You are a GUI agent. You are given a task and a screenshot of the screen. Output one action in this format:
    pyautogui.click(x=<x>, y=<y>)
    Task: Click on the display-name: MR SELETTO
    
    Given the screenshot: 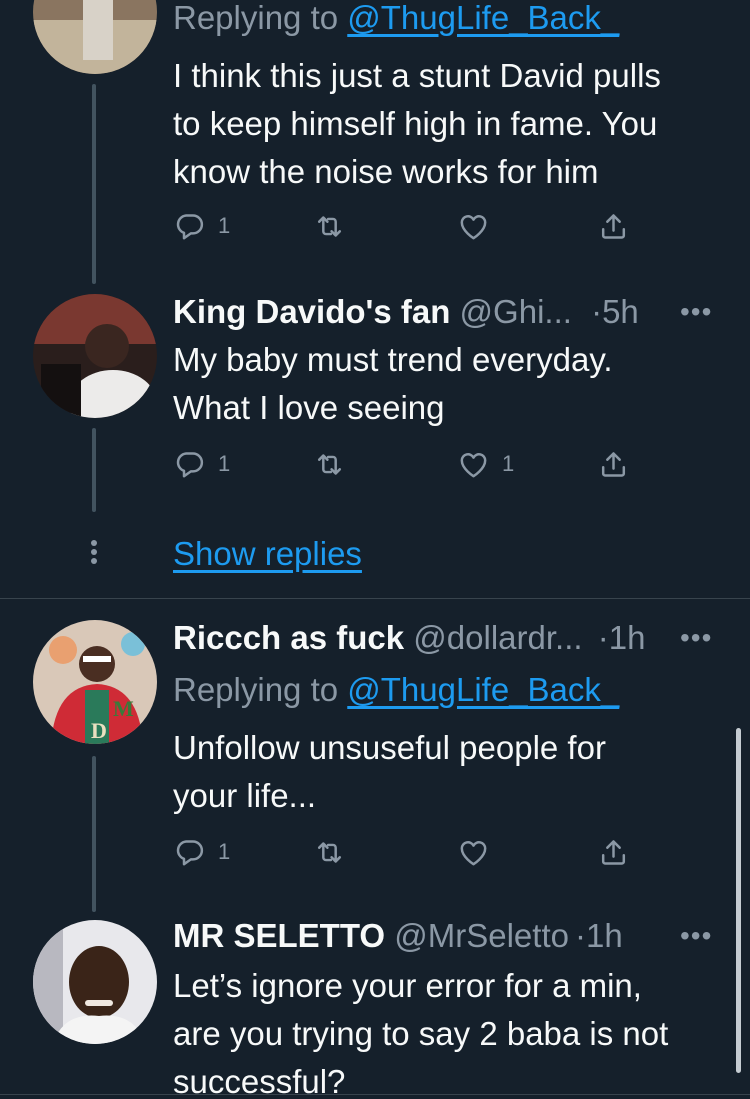 What is the action you would take?
    pyautogui.click(x=279, y=935)
    